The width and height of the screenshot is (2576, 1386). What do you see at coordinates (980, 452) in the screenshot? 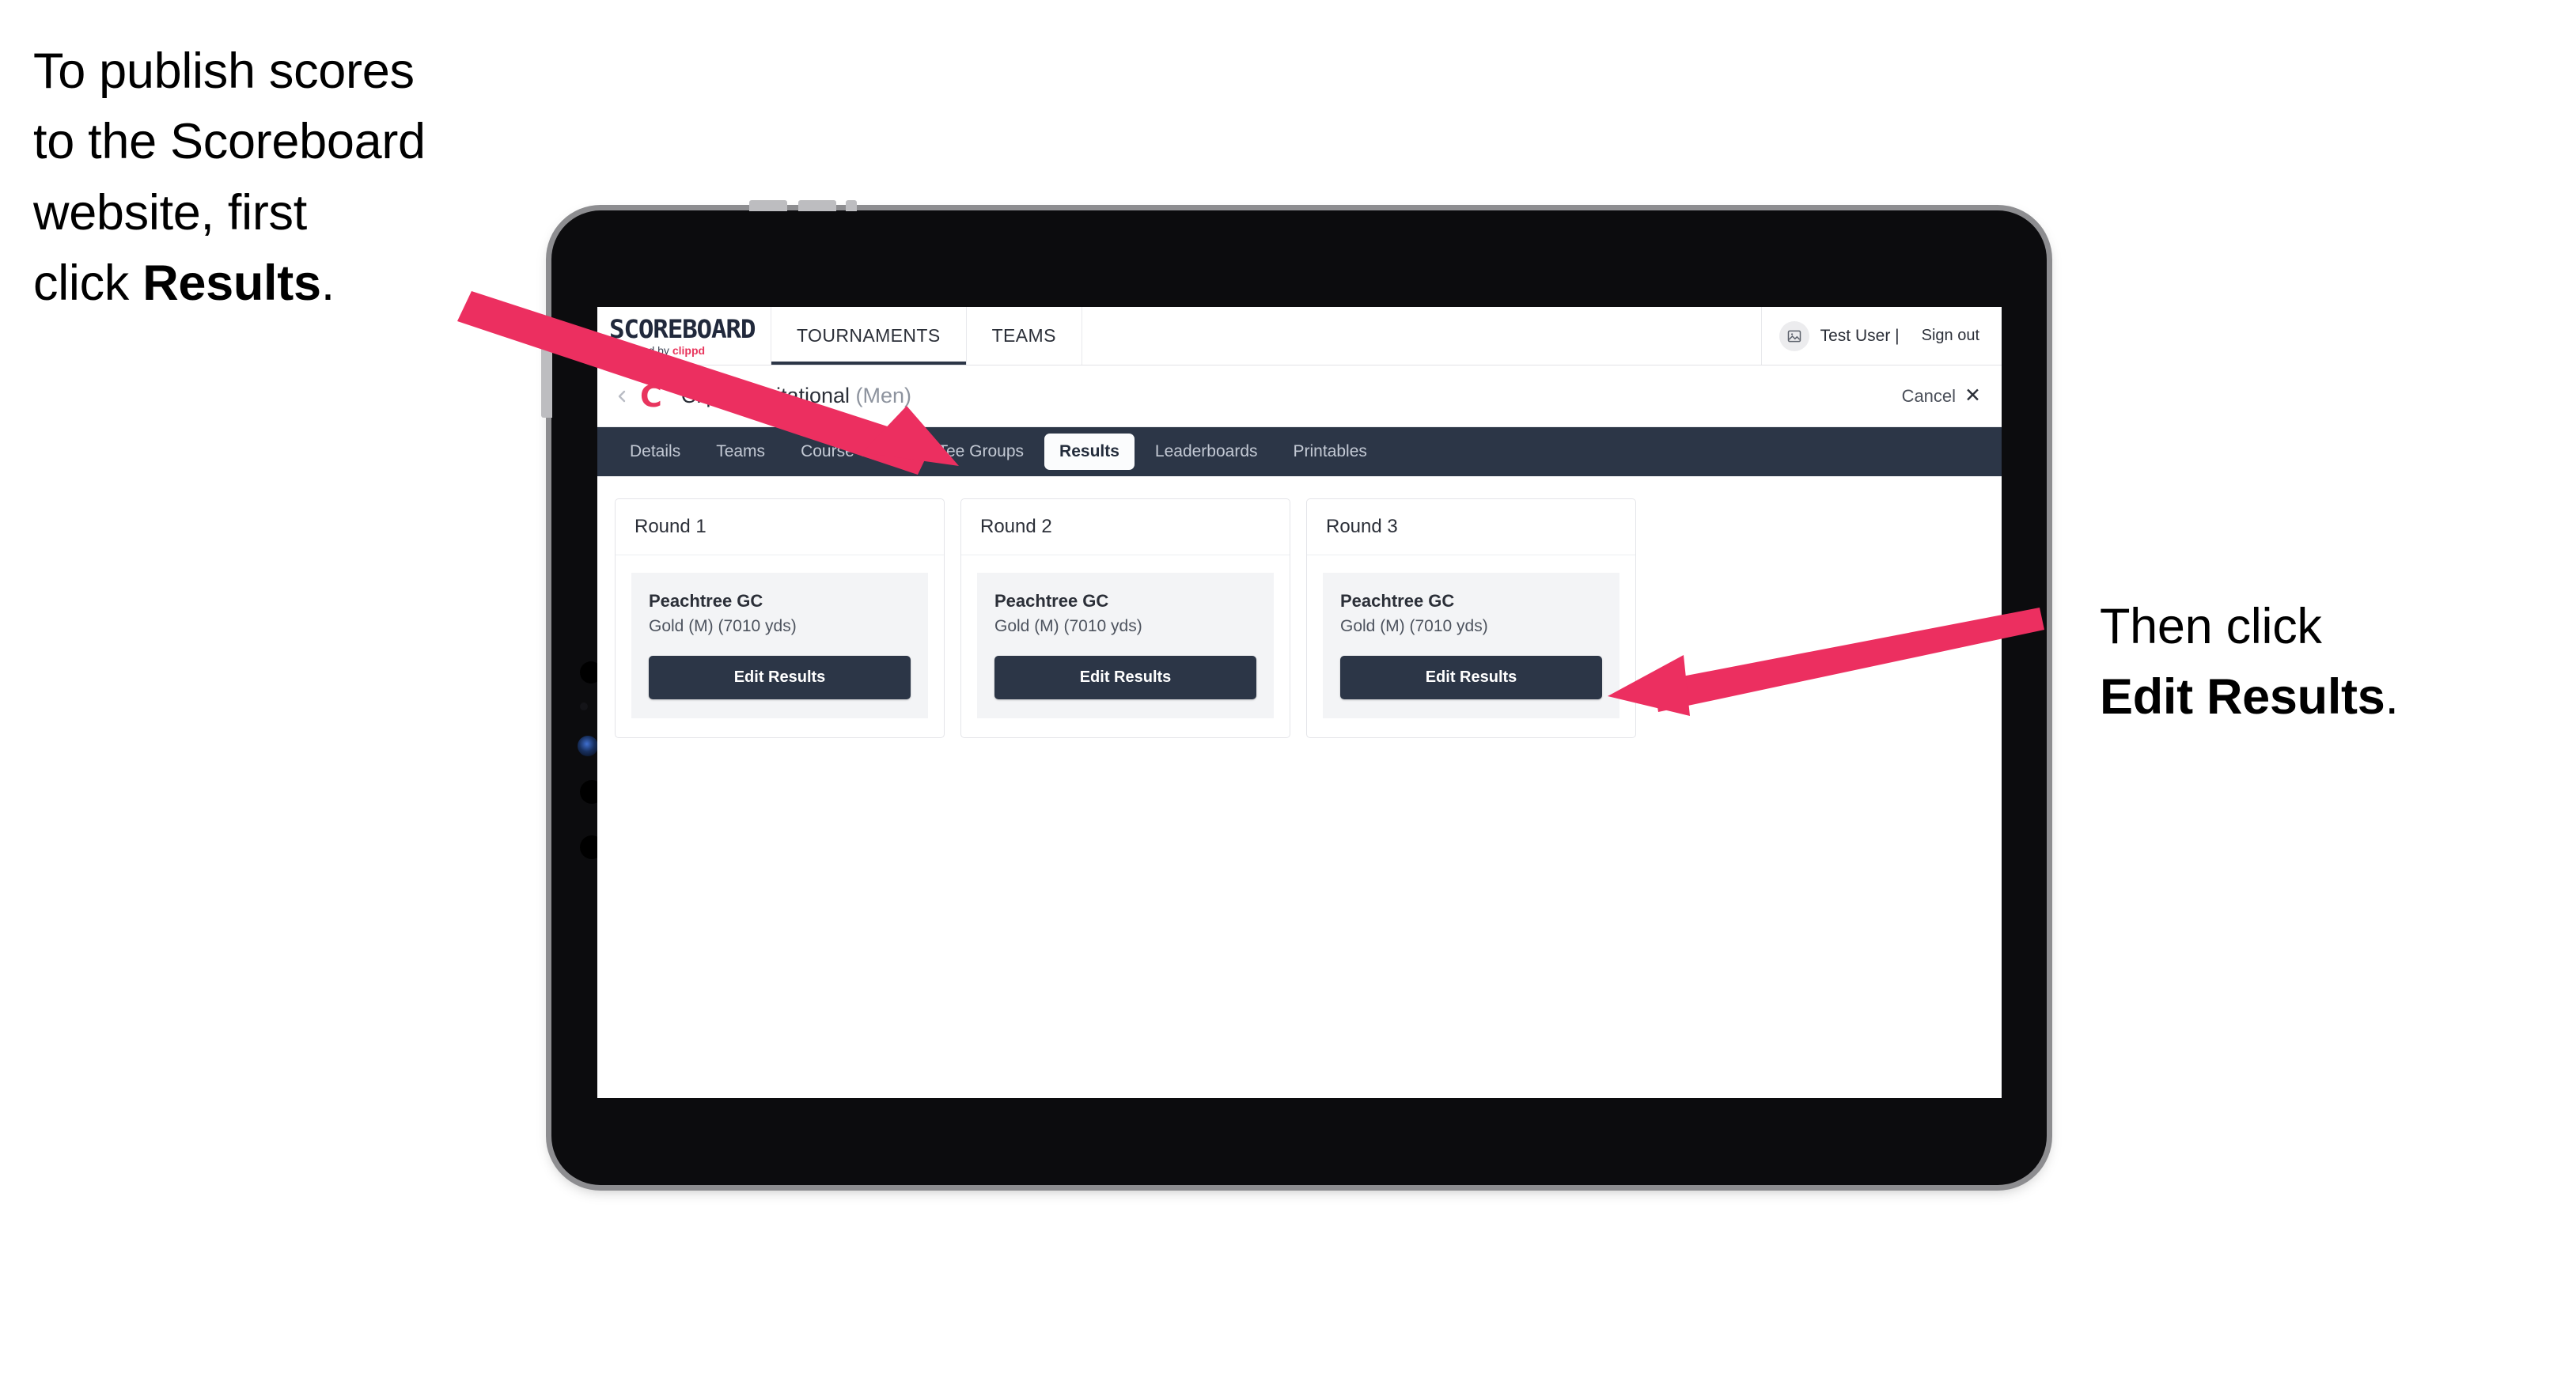
I see `tab-tee-groups: Tee Groups` at bounding box center [980, 452].